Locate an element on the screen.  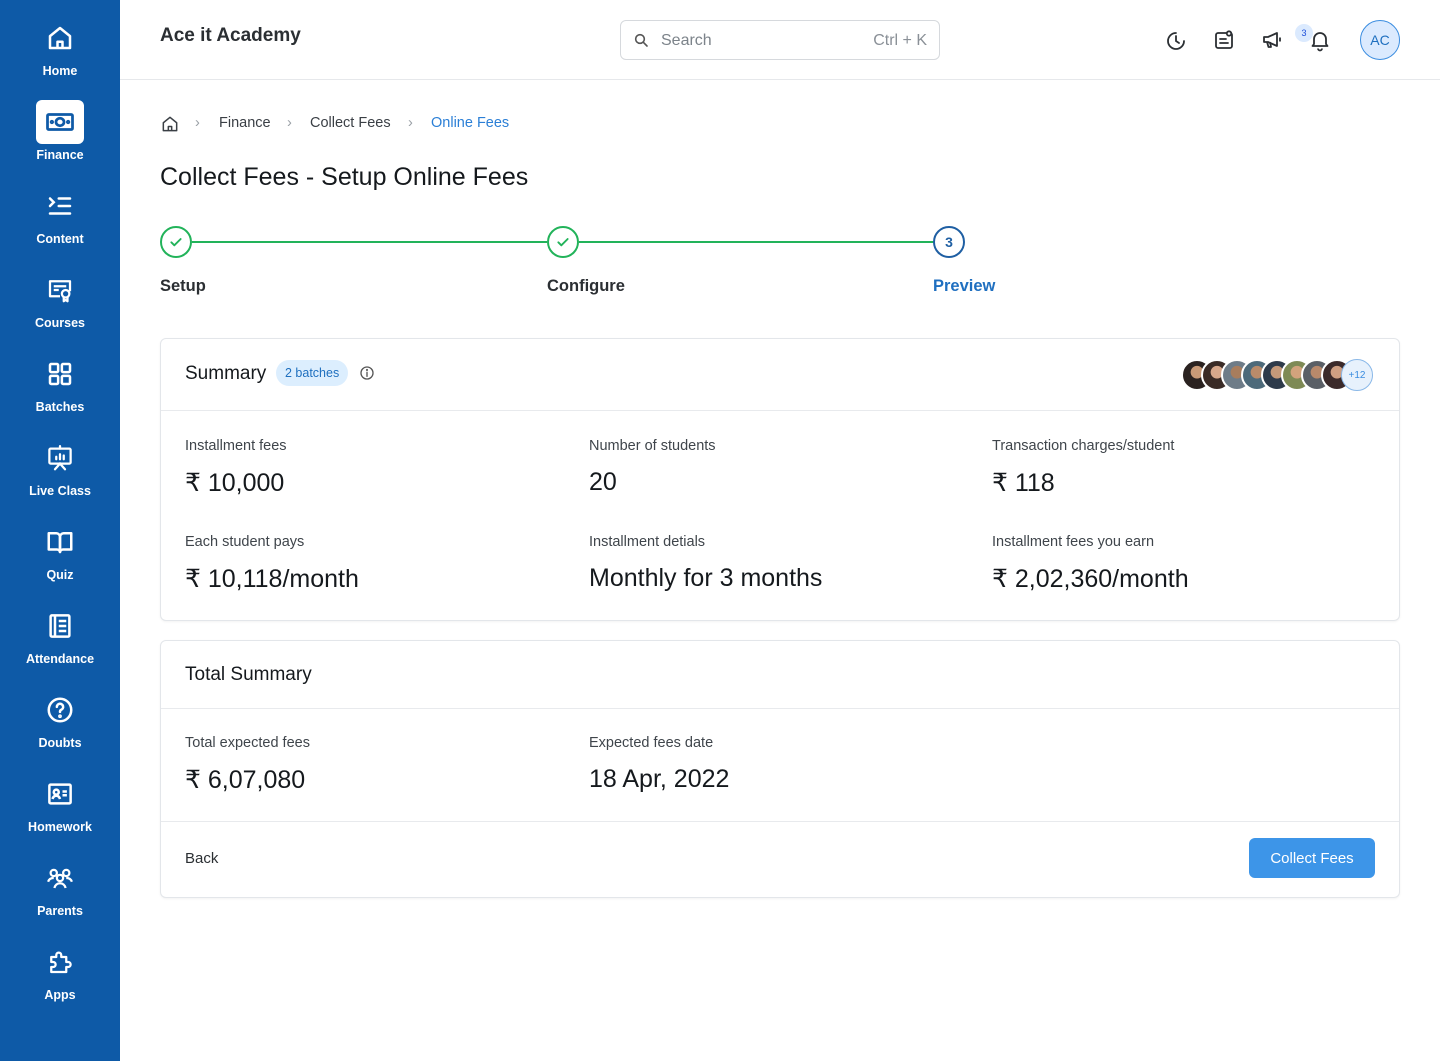
megaphone-icon is located at coordinates (1272, 40).